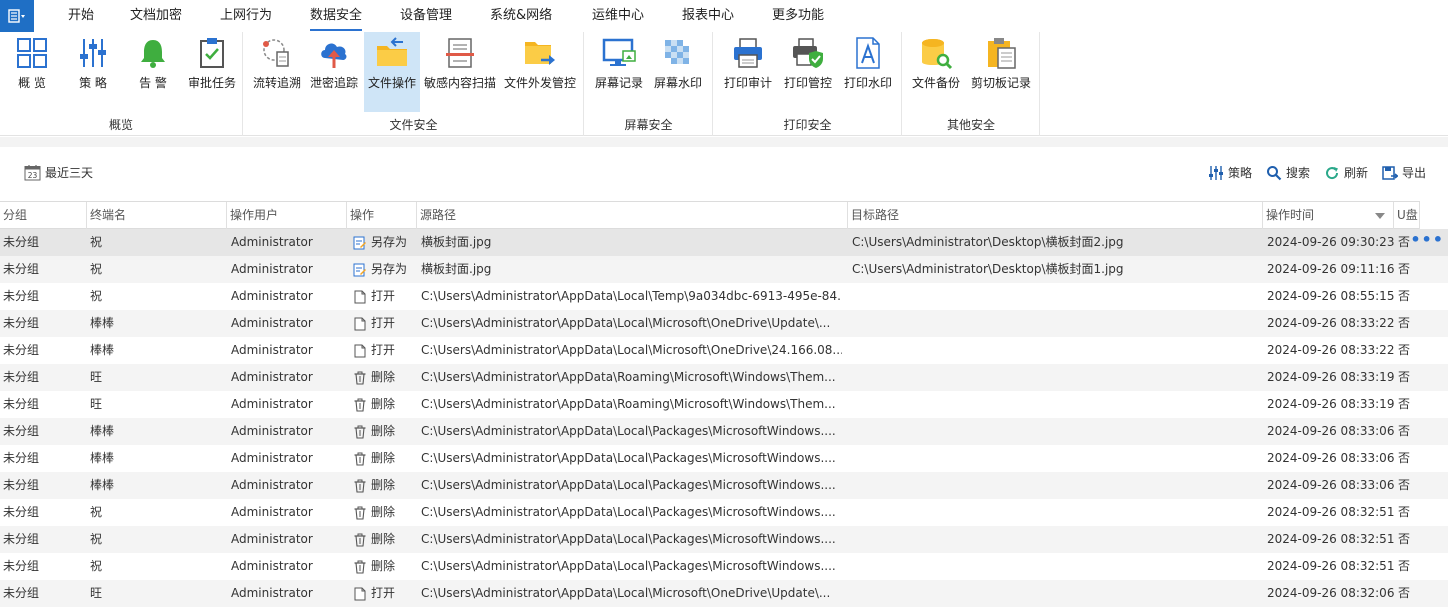 This screenshot has height=607, width=1448. I want to click on cell-time: 2024-09-26 08:32:51, so click(1330, 566).